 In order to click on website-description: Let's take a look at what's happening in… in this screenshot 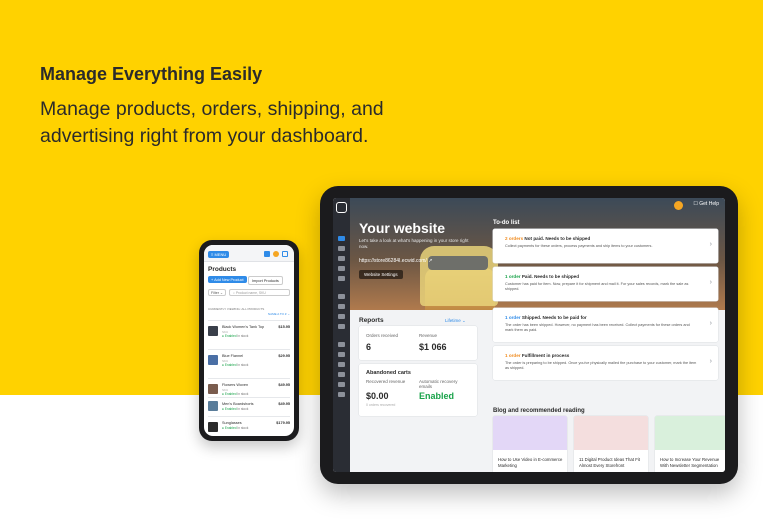, I will do `click(414, 243)`.